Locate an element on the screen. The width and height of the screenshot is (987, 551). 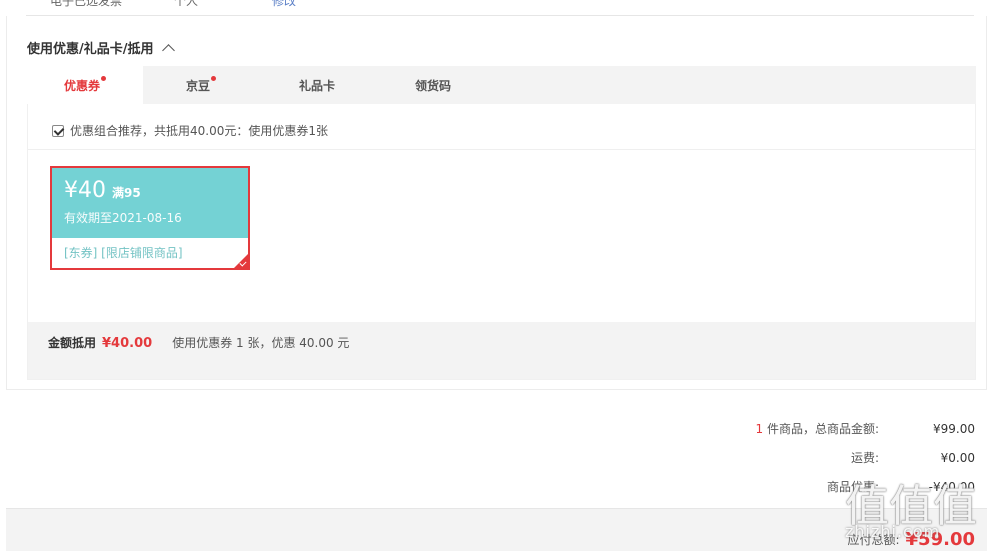
section-title: 使用优惠/礼品卡/抵用 is located at coordinates (90, 49).